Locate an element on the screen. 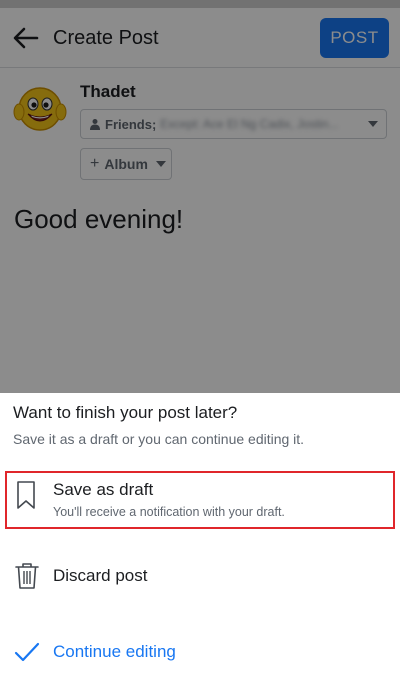 This screenshot has width=400, height=693. sheet-title: Want to finish your post later? is located at coordinates (125, 412).